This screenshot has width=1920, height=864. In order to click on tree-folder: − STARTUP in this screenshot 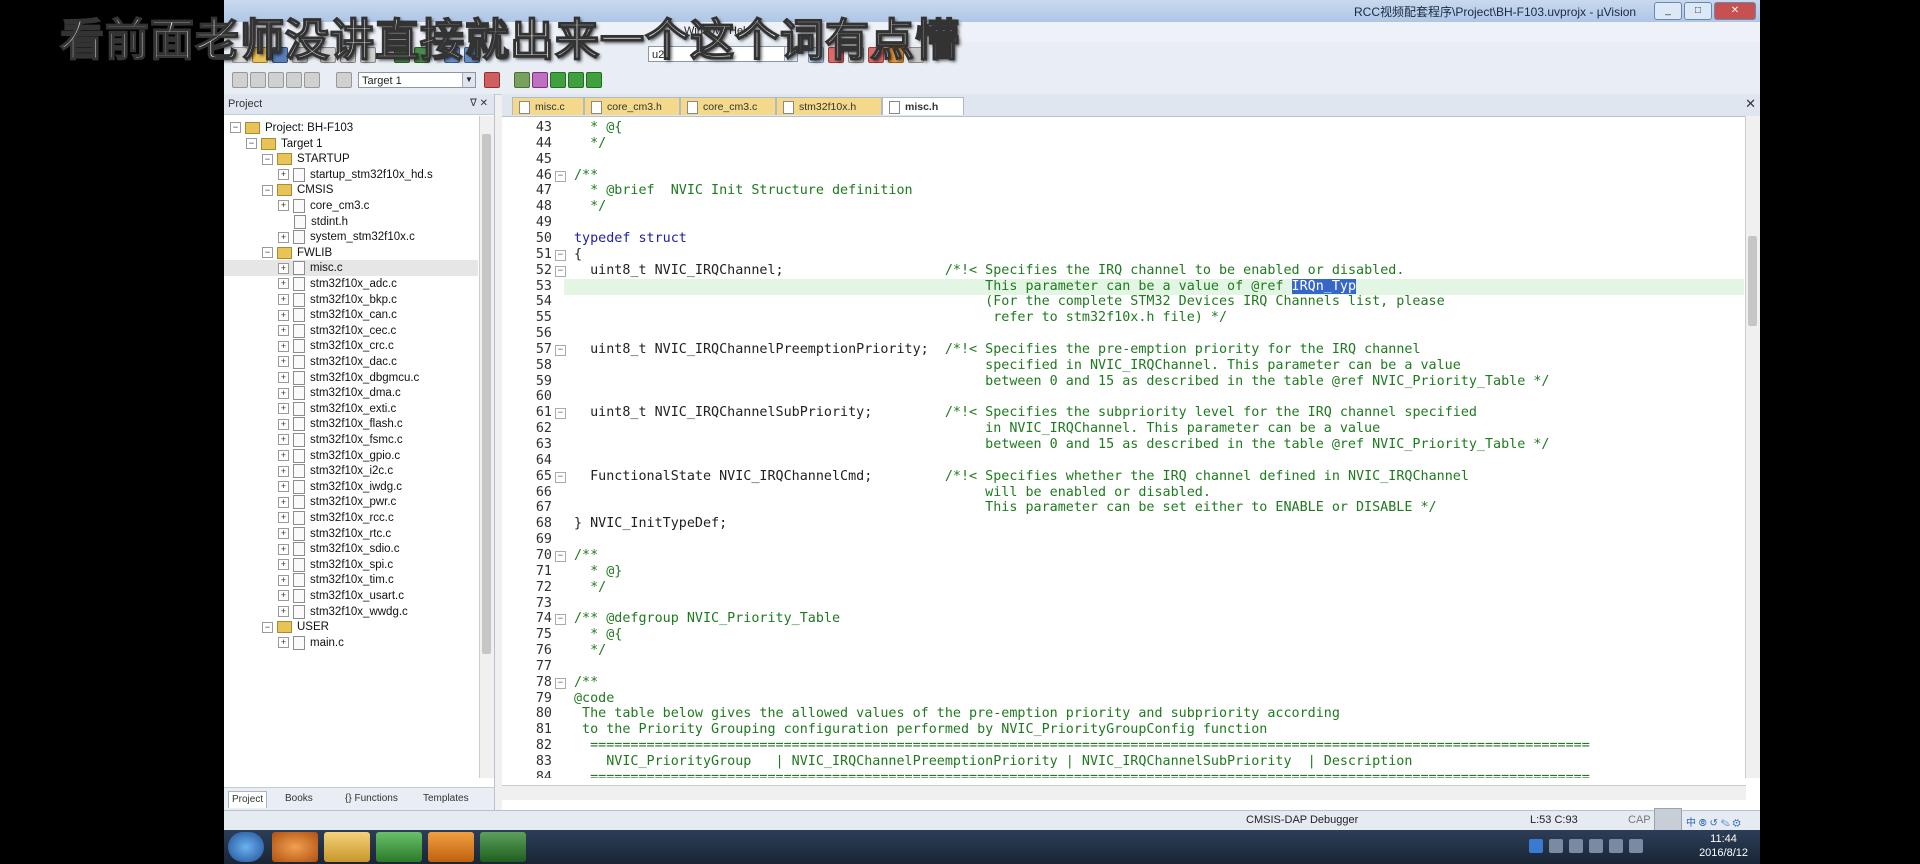, I will do `click(306, 159)`.